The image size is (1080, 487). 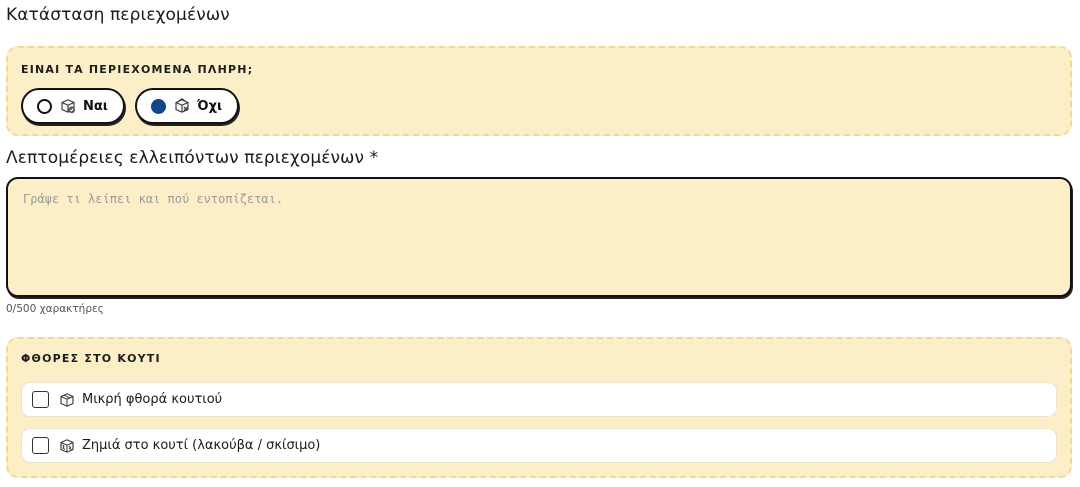 I want to click on box-damage-option: Ζημιά στο κουτί (λακούβα / σκίσιμο), so click(x=539, y=445).